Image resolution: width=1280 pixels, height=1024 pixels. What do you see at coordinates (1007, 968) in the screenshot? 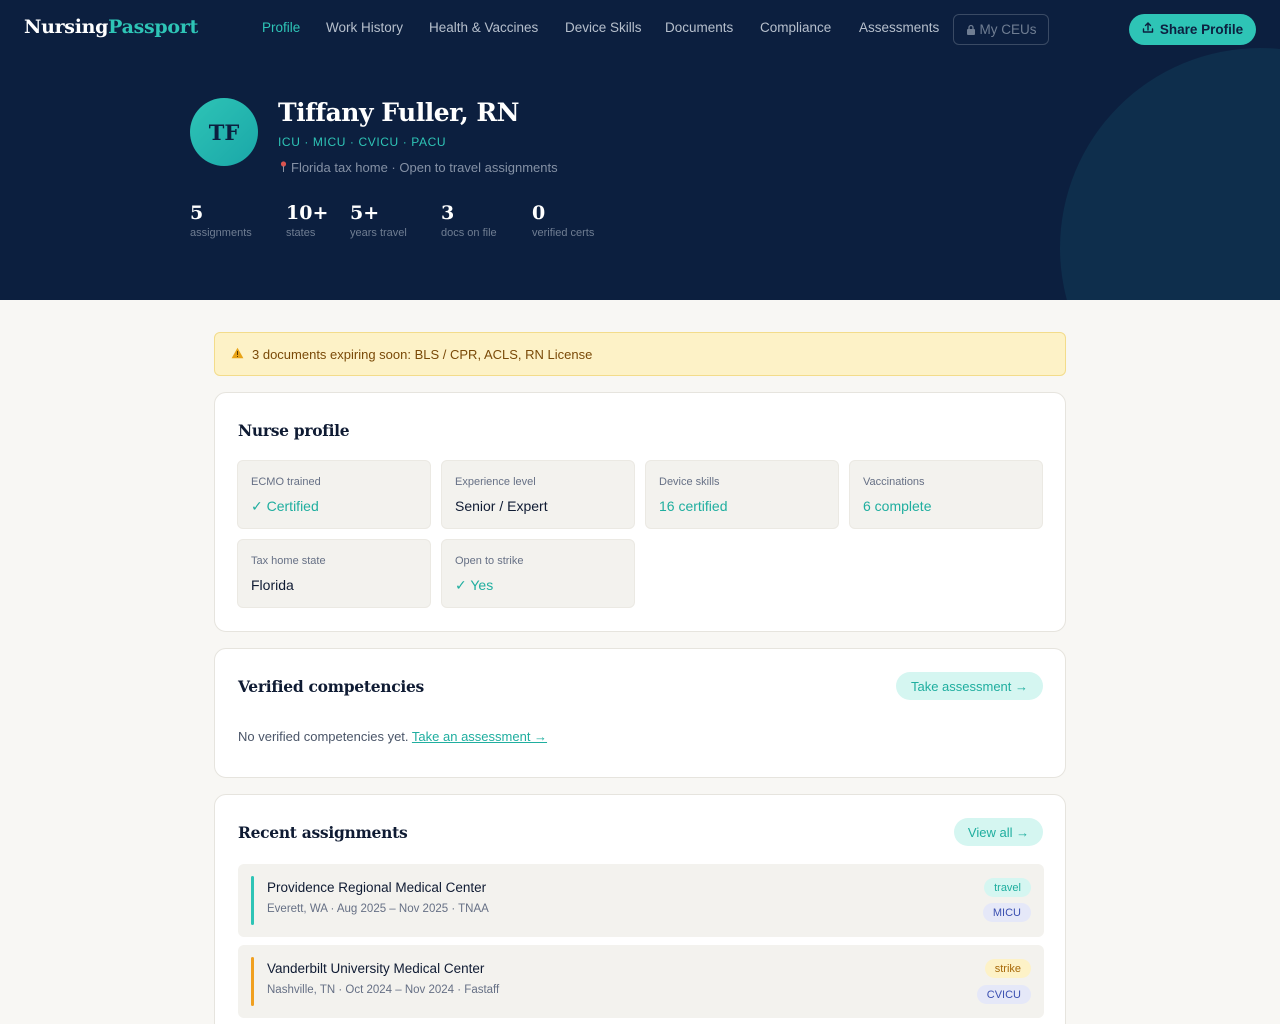
I see `assignment-type-badge: strike` at bounding box center [1007, 968].